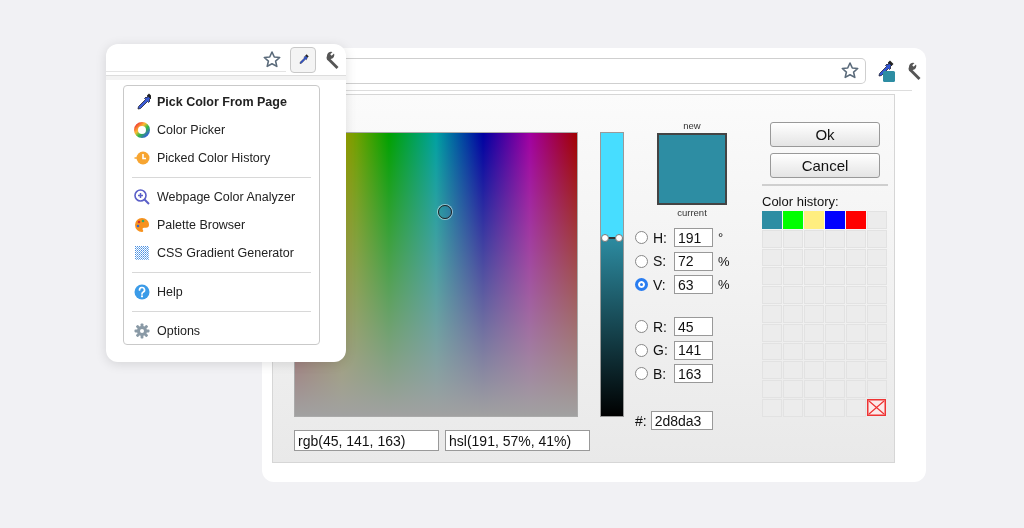 The height and width of the screenshot is (528, 1024). I want to click on dialog-button: Cancel, so click(825, 165).